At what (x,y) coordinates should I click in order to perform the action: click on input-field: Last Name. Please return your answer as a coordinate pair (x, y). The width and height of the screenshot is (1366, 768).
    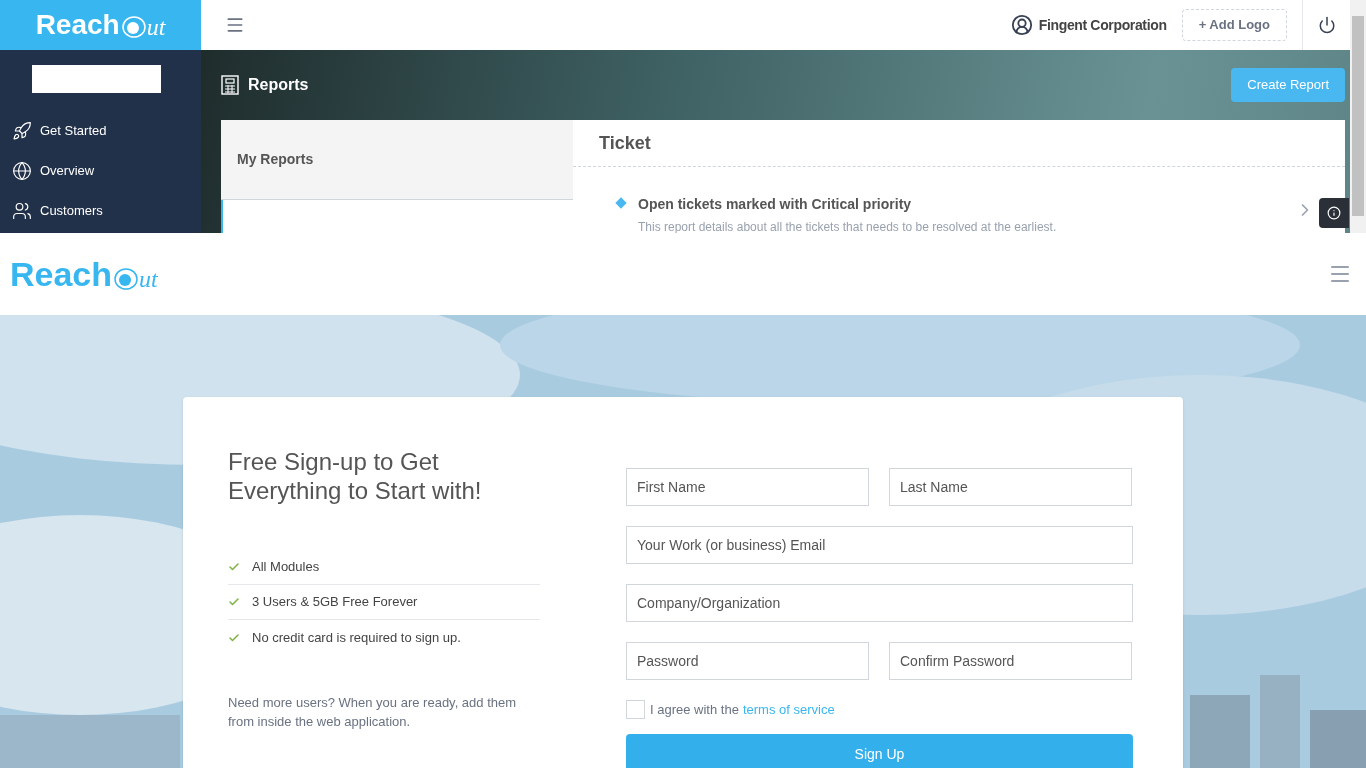
    Looking at the image, I should click on (1010, 487).